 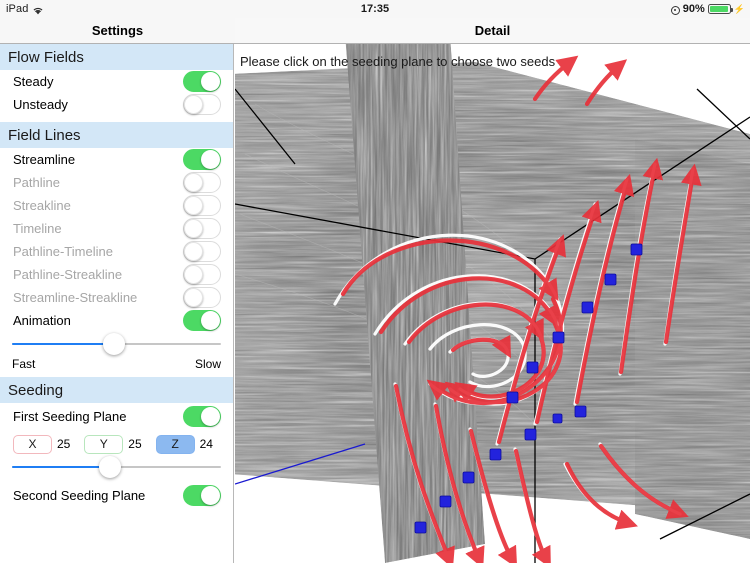 I want to click on toggle-unsteady, so click(x=202, y=104).